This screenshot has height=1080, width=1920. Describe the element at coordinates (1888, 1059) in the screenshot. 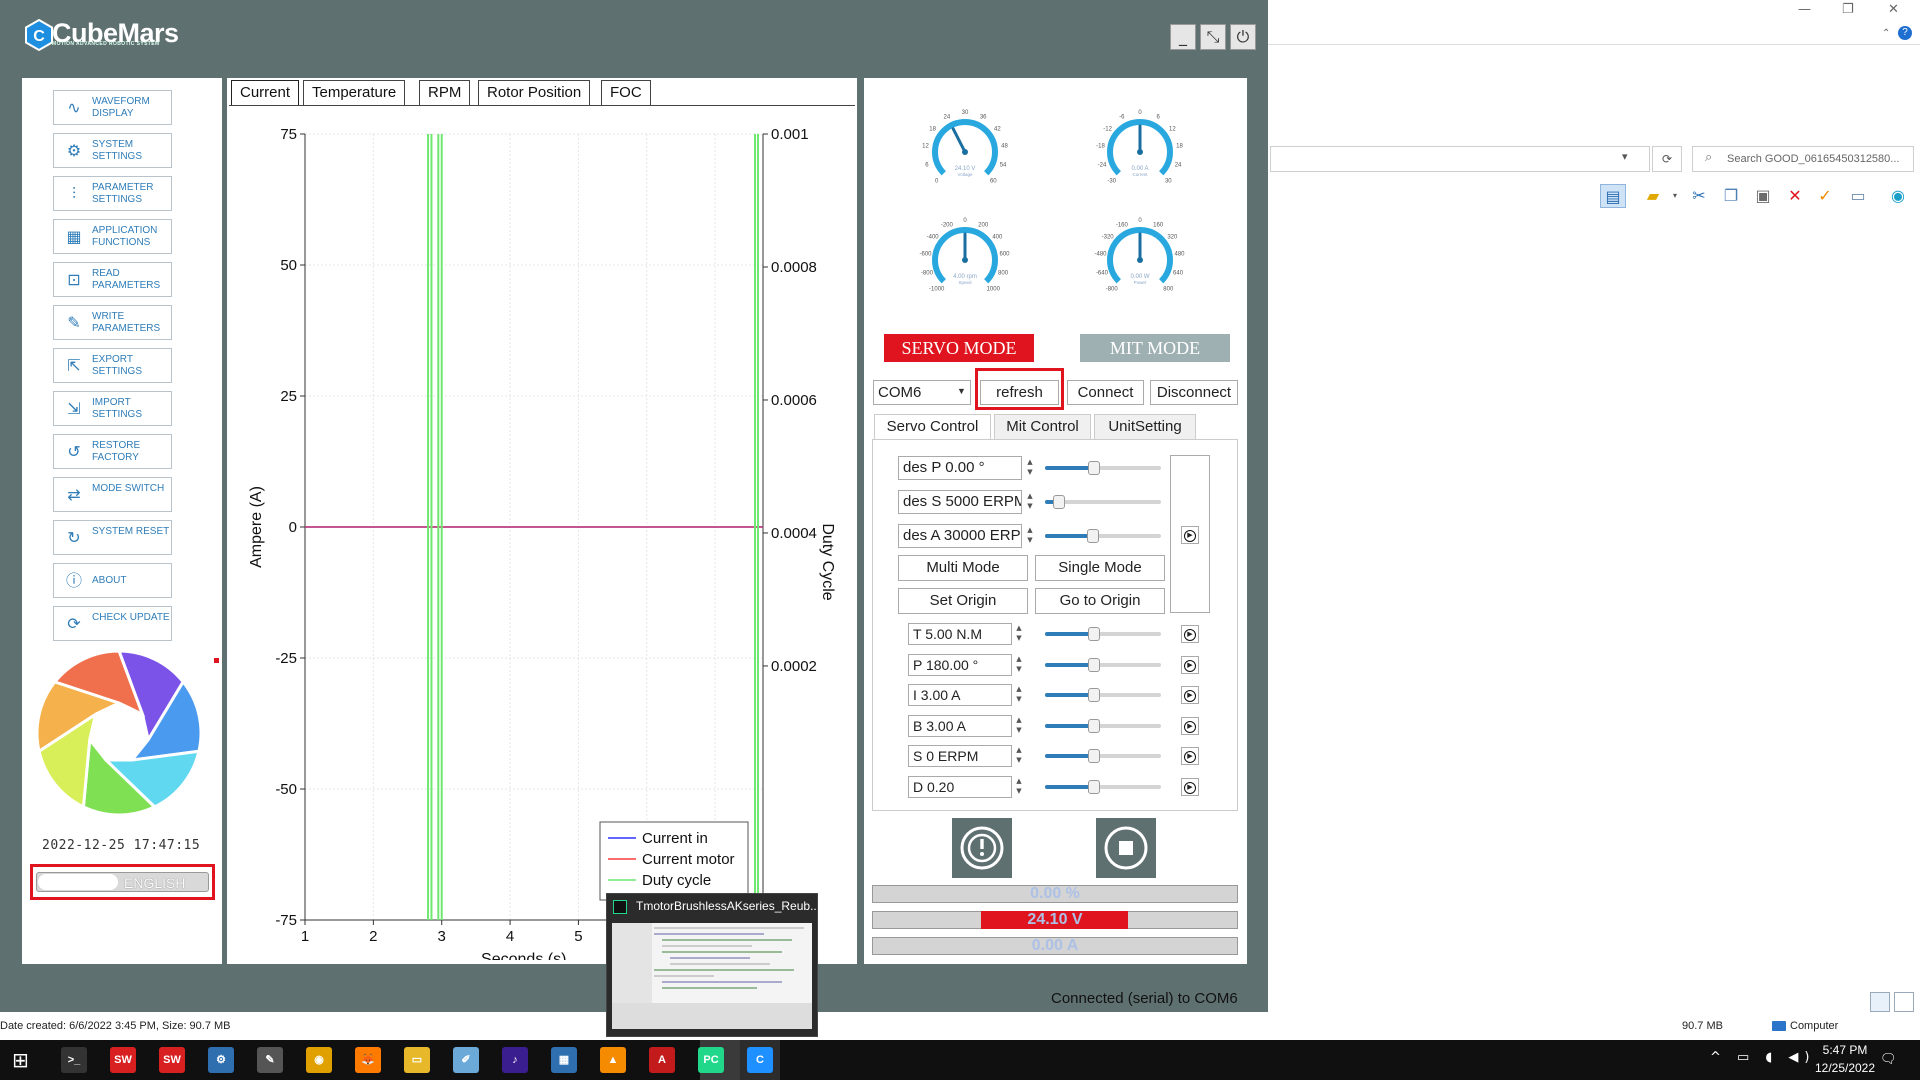

I see `notification-icon: 🗨` at that location.